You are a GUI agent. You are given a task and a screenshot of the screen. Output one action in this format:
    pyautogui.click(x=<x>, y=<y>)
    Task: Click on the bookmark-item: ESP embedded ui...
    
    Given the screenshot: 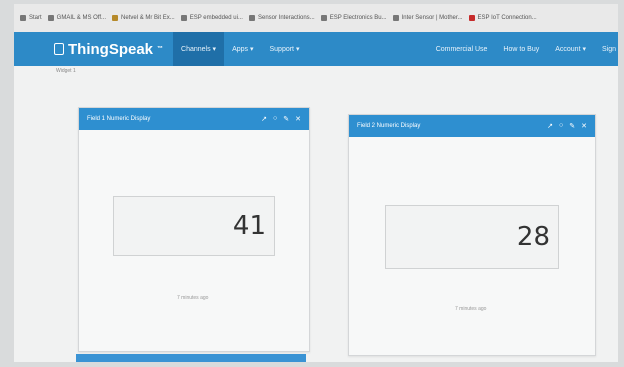 What is the action you would take?
    pyautogui.click(x=211, y=18)
    